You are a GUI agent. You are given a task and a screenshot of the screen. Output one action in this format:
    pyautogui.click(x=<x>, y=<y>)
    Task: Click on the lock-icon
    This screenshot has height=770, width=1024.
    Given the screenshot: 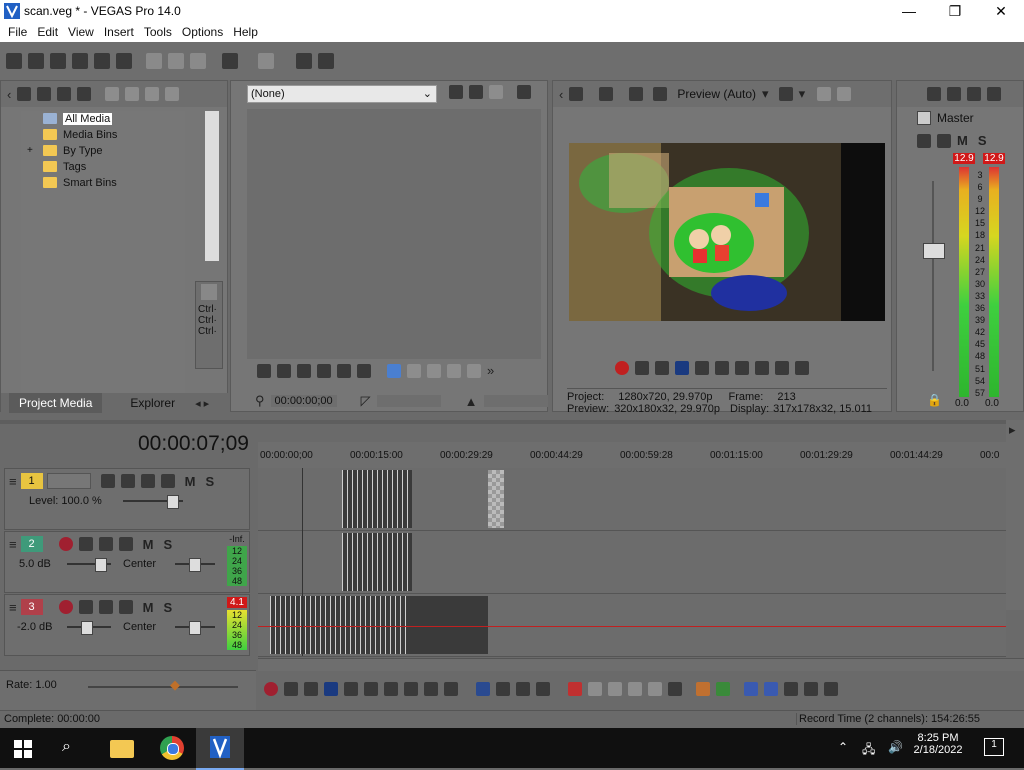 What is the action you would take?
    pyautogui.click(x=675, y=689)
    